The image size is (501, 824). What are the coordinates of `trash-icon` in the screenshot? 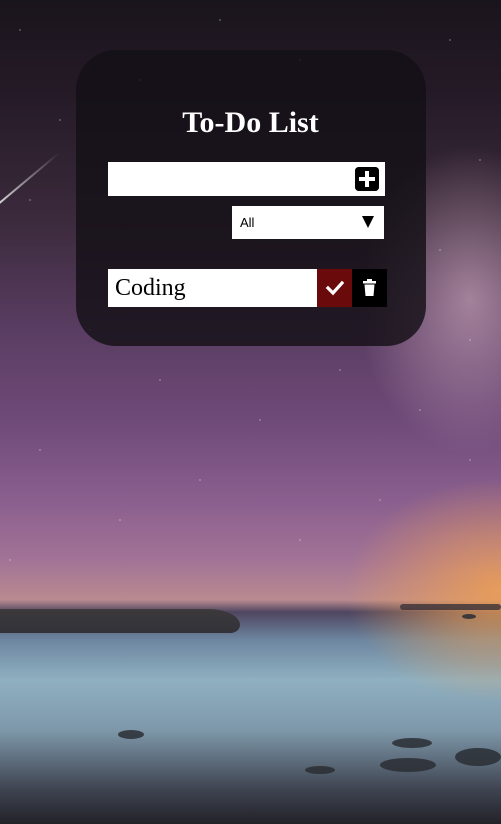 It's located at (369, 287).